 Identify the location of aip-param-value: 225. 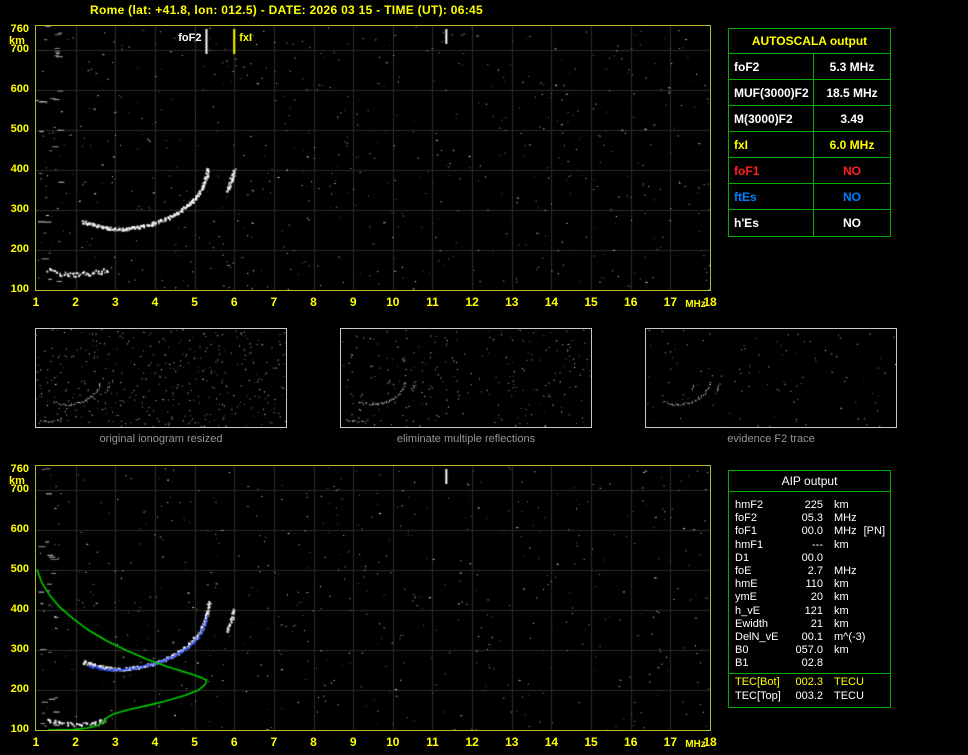
(813, 505).